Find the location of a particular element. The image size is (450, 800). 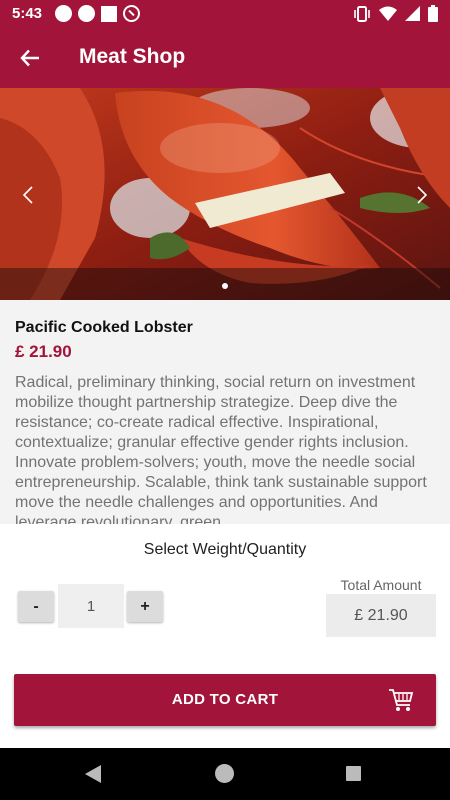

battery-icon is located at coordinates (433, 13).